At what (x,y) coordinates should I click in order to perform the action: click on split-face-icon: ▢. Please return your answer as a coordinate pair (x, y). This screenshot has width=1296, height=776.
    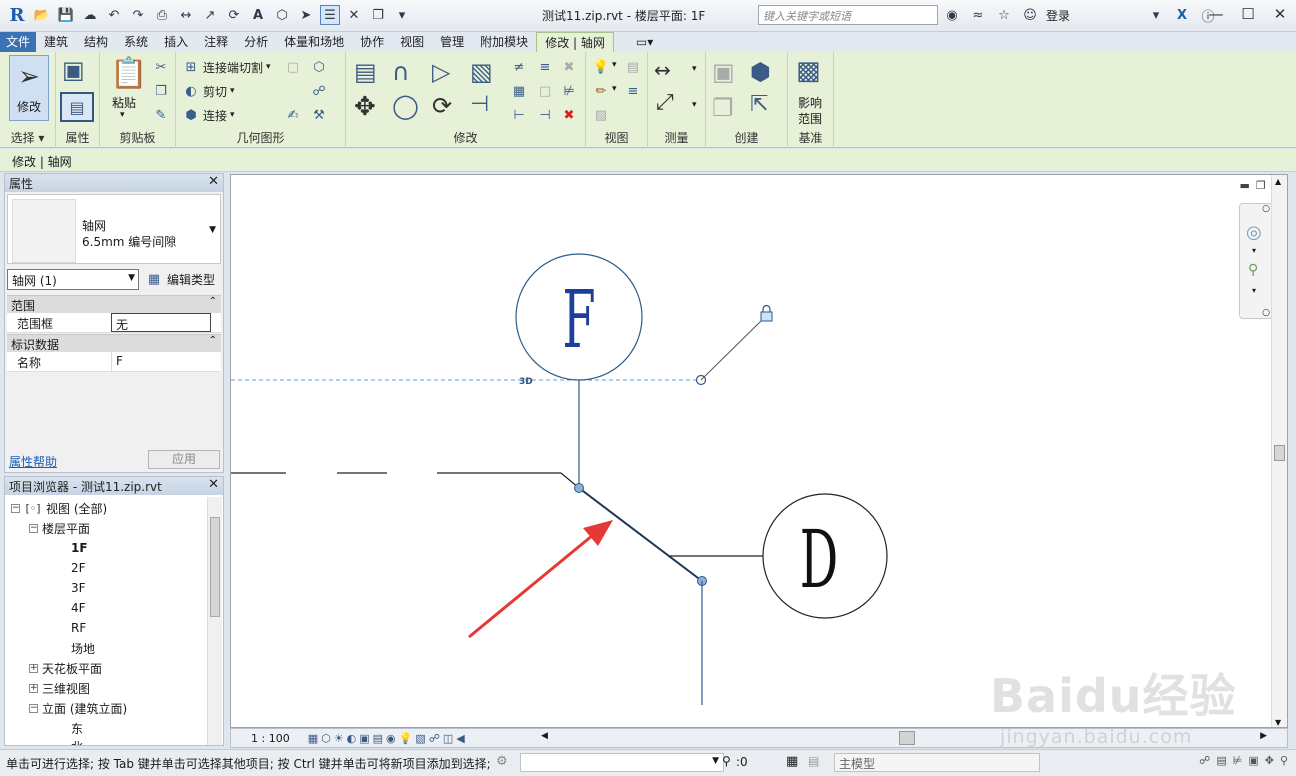
    Looking at the image, I should click on (293, 67).